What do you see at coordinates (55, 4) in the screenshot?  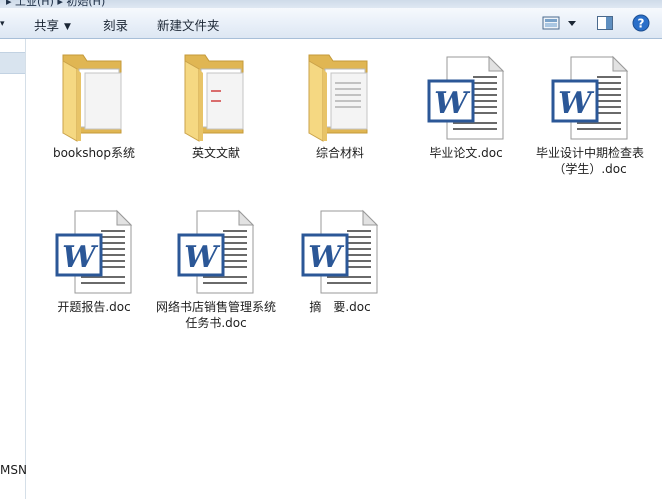 I see `breadcrumb: ▸ 工业(H) ▸ 初始(H)` at bounding box center [55, 4].